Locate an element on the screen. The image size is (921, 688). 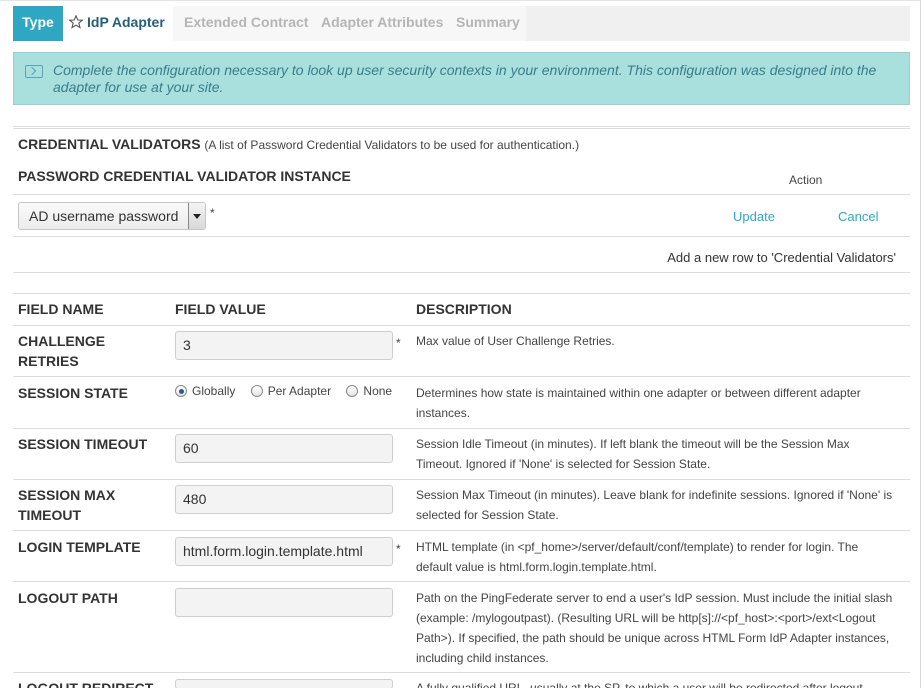
radio-checked-icon is located at coordinates (181, 391).